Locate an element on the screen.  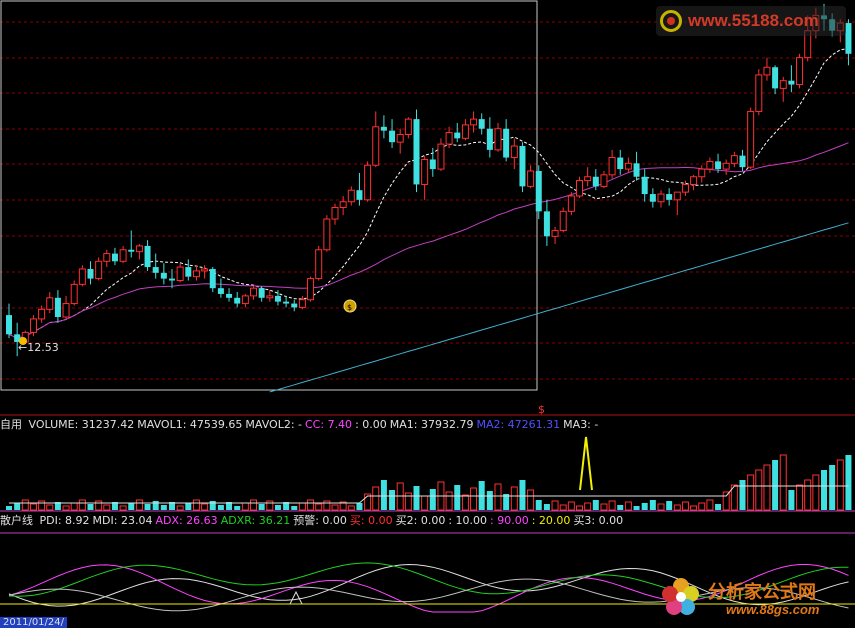
sanhu-indicator-value-8: : 90.00 is located at coordinates (509, 520).